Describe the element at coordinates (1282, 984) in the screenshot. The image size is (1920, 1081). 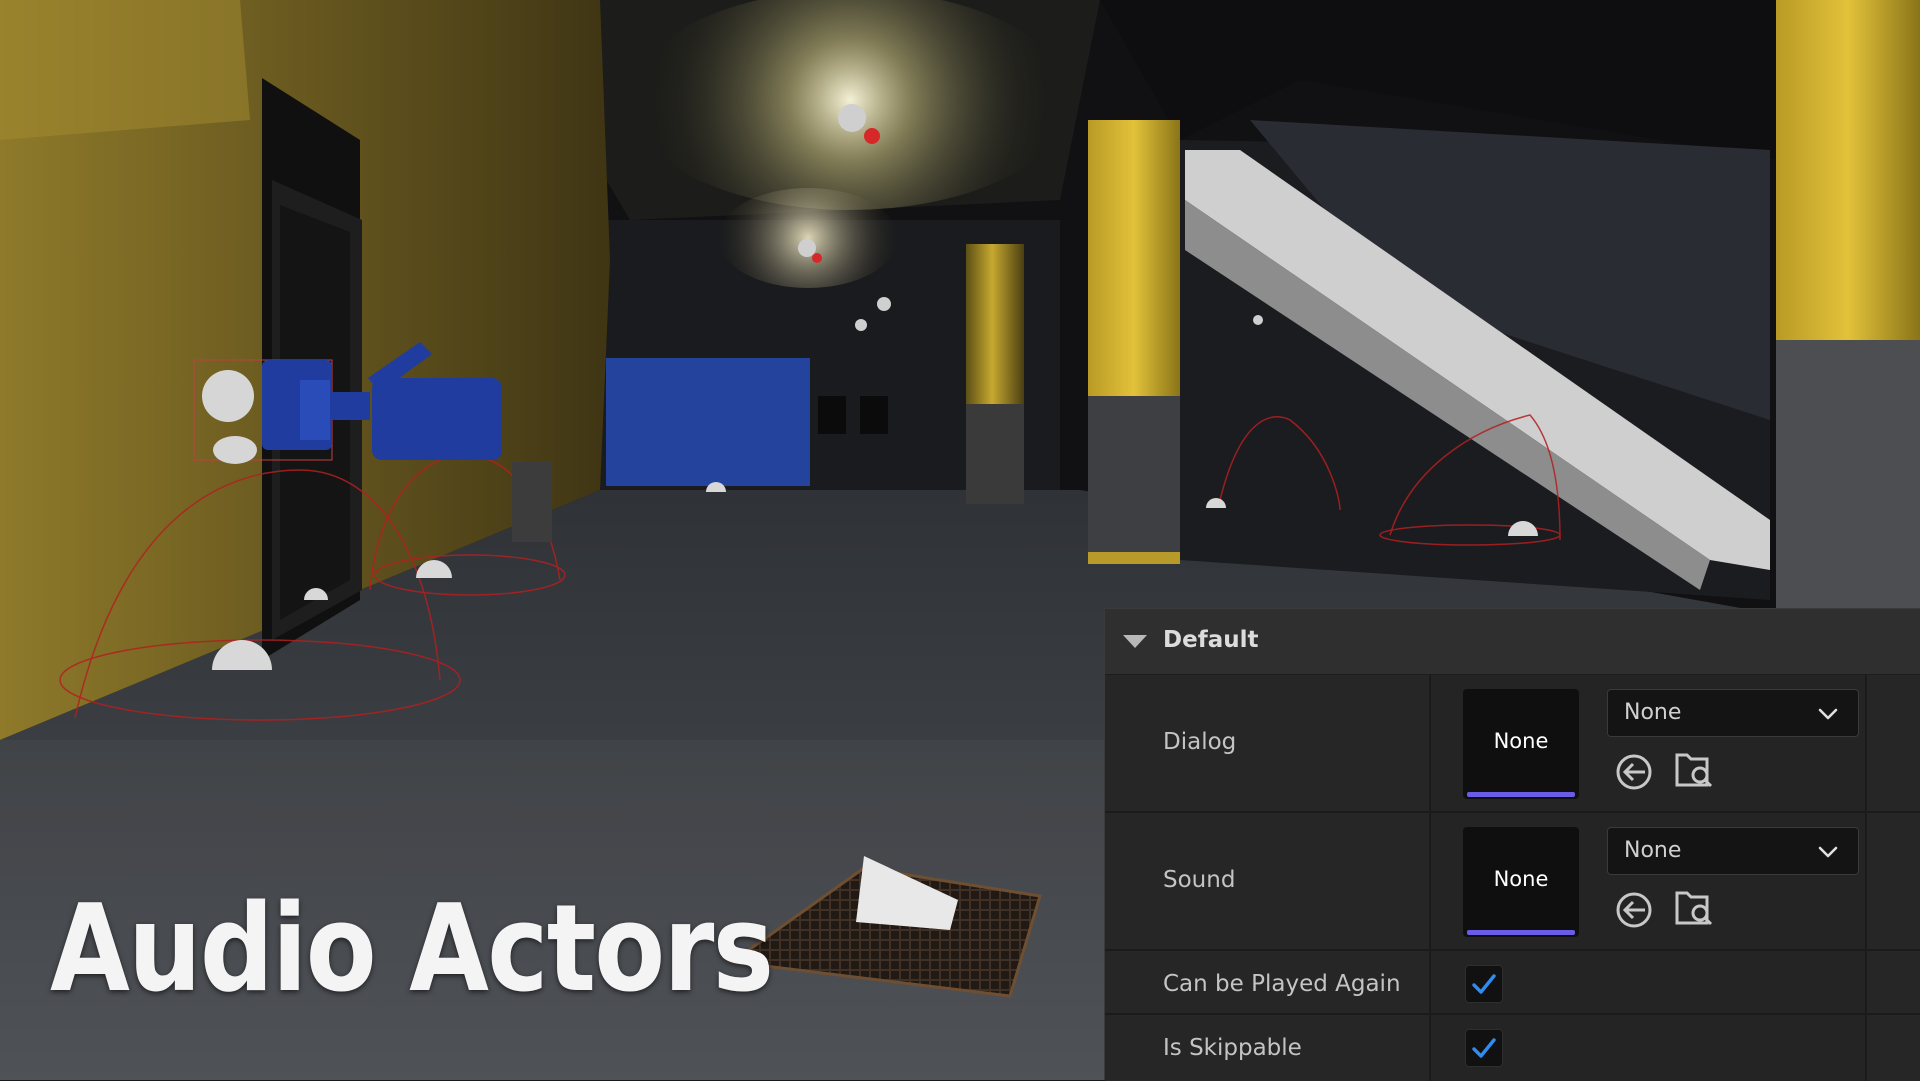
I see `property-label-can-be-played-again: Can be Played Again` at that location.